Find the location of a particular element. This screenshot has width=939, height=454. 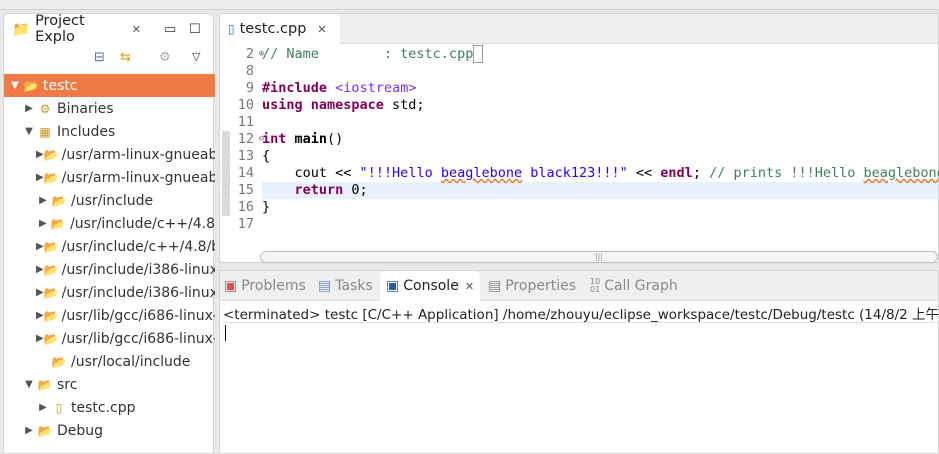

cpp-file-icon: ▯ is located at coordinates (59, 407).